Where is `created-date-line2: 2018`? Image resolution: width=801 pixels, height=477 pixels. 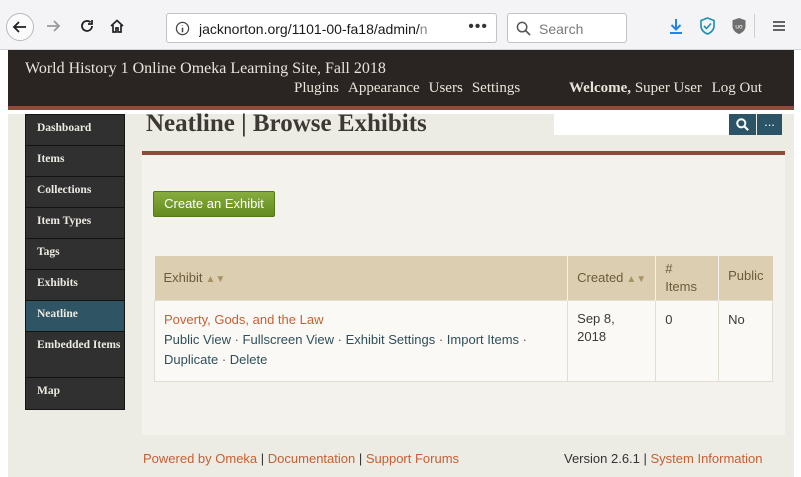 created-date-line2: 2018 is located at coordinates (592, 336).